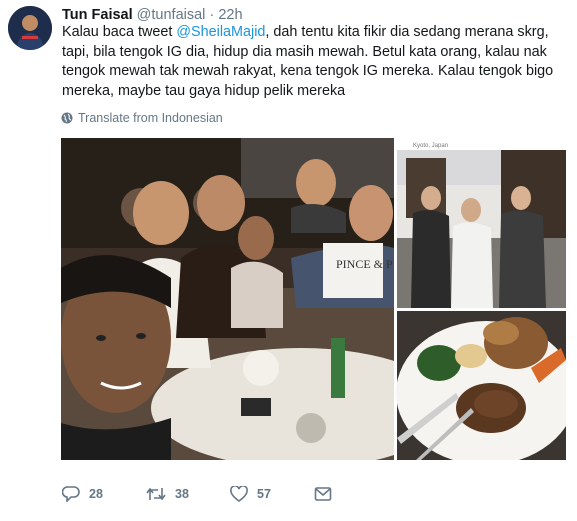 This screenshot has width=577, height=521. Describe the element at coordinates (323, 494) in the screenshot. I see `dm-icon` at that location.